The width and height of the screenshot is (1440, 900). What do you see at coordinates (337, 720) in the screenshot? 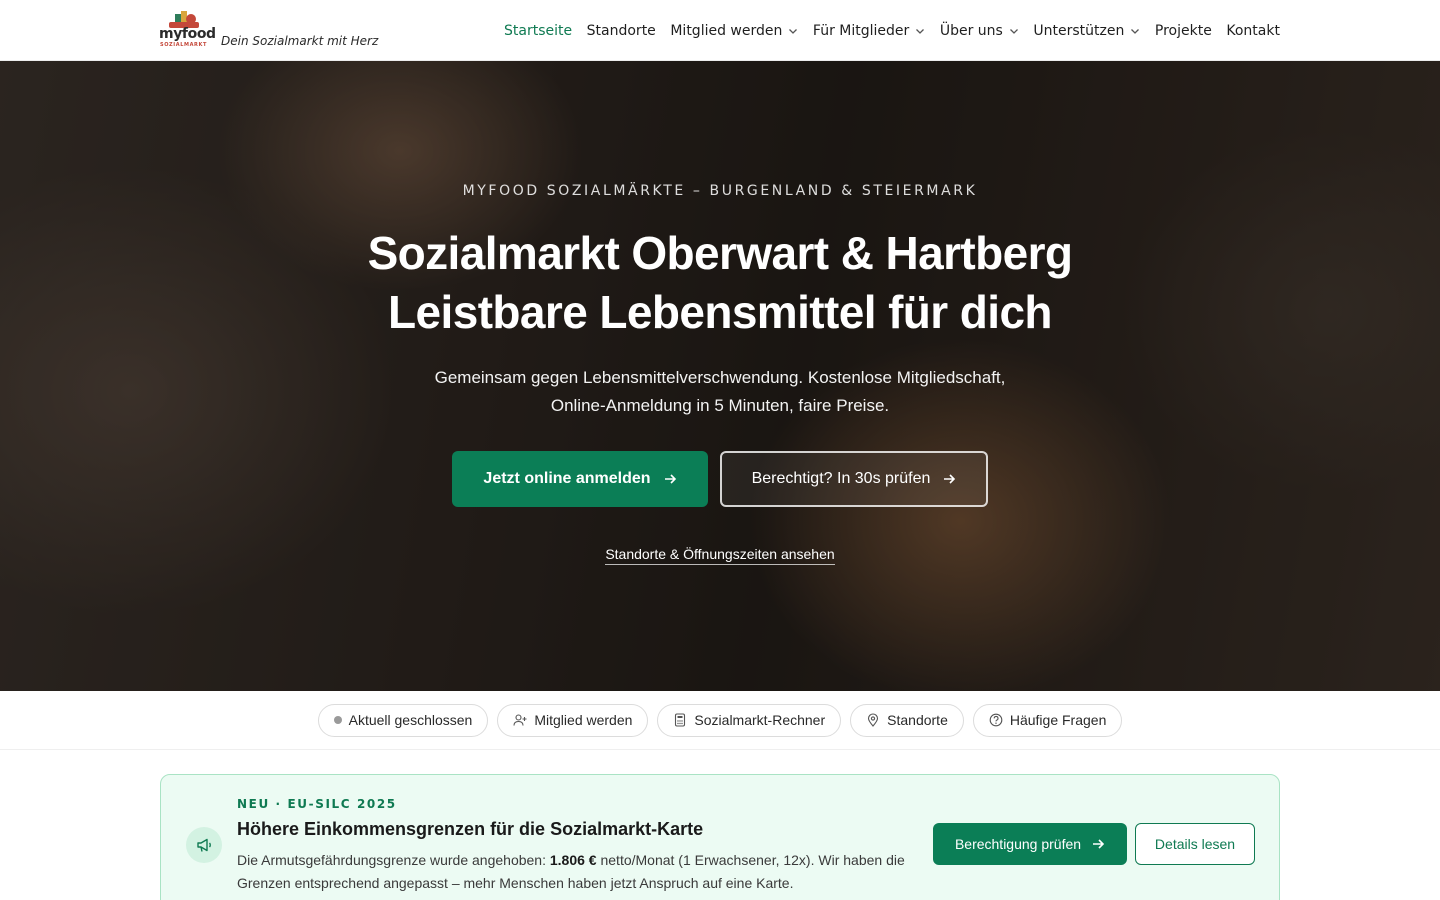
I see `status-dot-icon` at bounding box center [337, 720].